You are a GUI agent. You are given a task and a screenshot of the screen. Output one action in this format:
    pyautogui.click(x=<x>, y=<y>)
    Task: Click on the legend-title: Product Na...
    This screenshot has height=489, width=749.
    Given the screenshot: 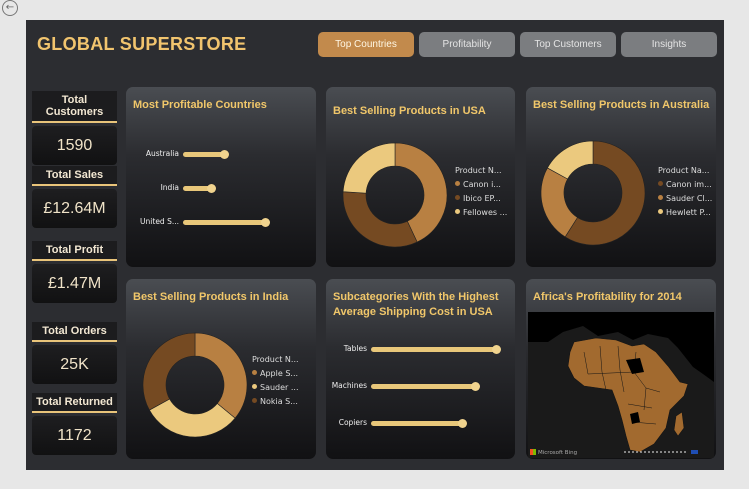 What is the action you would take?
    pyautogui.click(x=684, y=170)
    